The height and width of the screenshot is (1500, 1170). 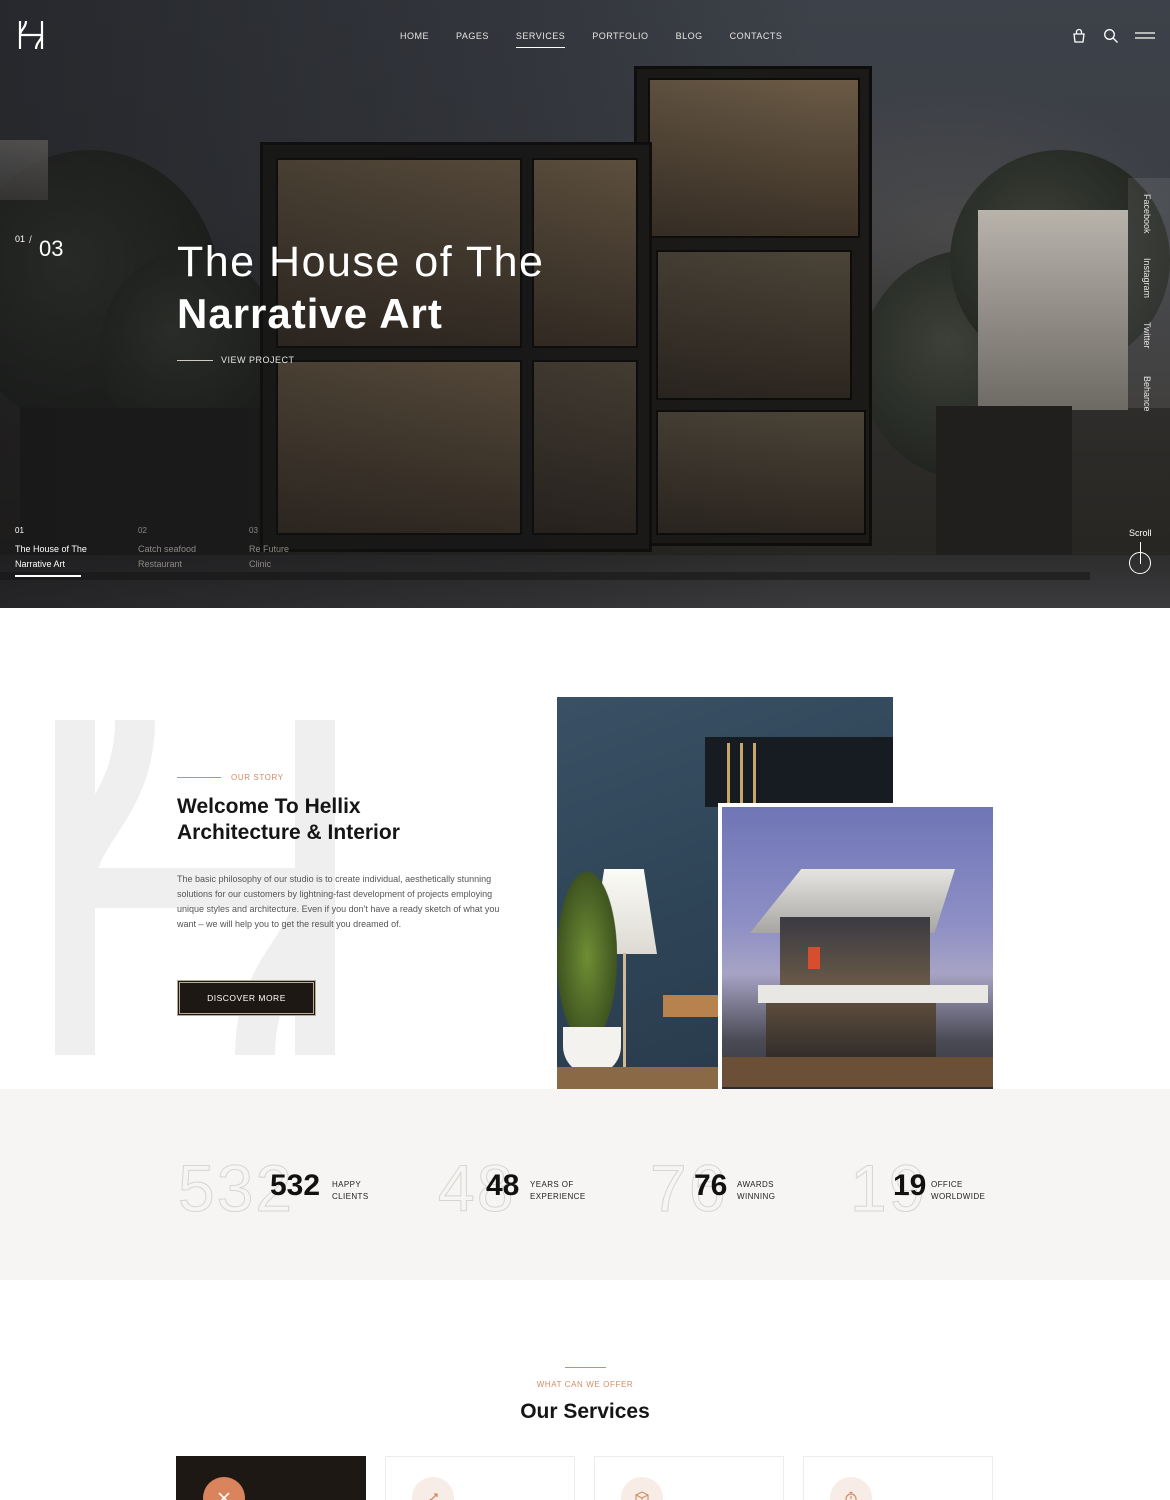 I want to click on stat-label-line1: OFFICE, so click(x=947, y=1184).